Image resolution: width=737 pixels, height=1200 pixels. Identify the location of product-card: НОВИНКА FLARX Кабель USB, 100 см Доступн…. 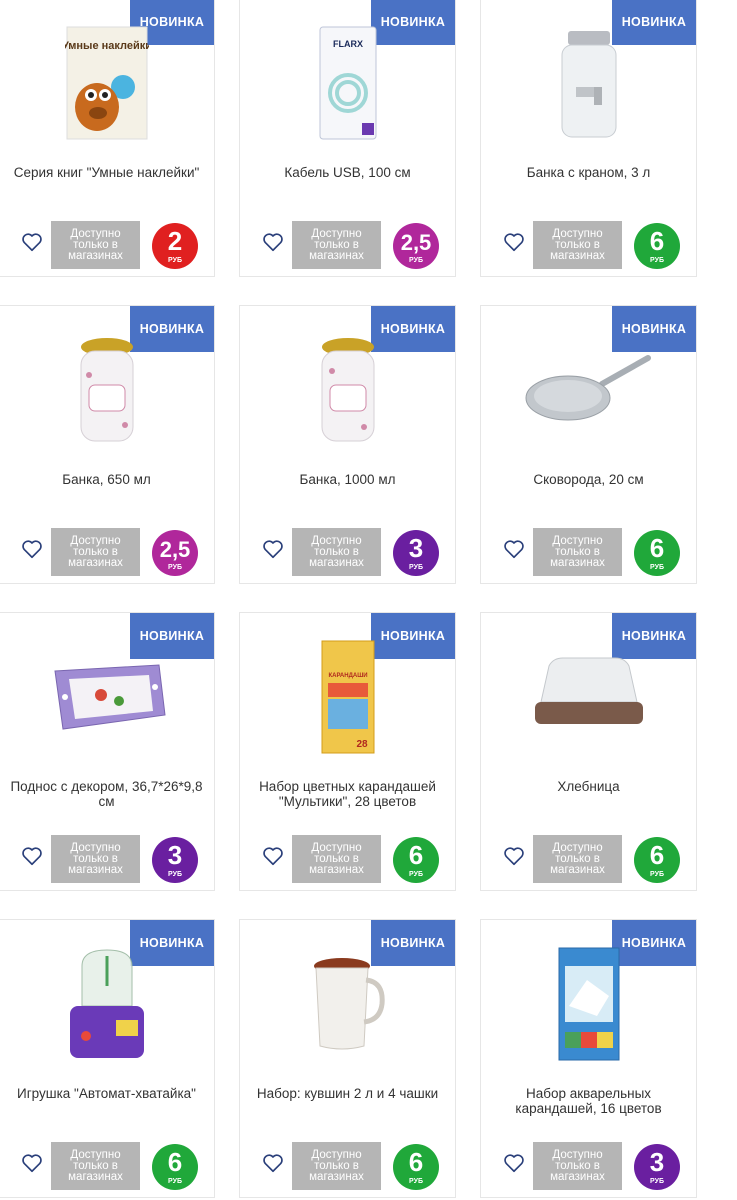
(347, 138).